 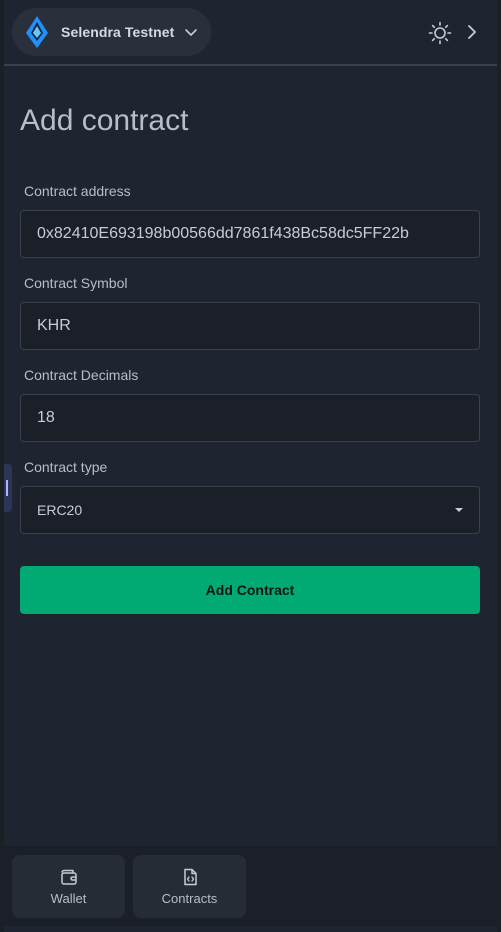 I want to click on nav-tab-wallet-label: Wallet, so click(x=68, y=898).